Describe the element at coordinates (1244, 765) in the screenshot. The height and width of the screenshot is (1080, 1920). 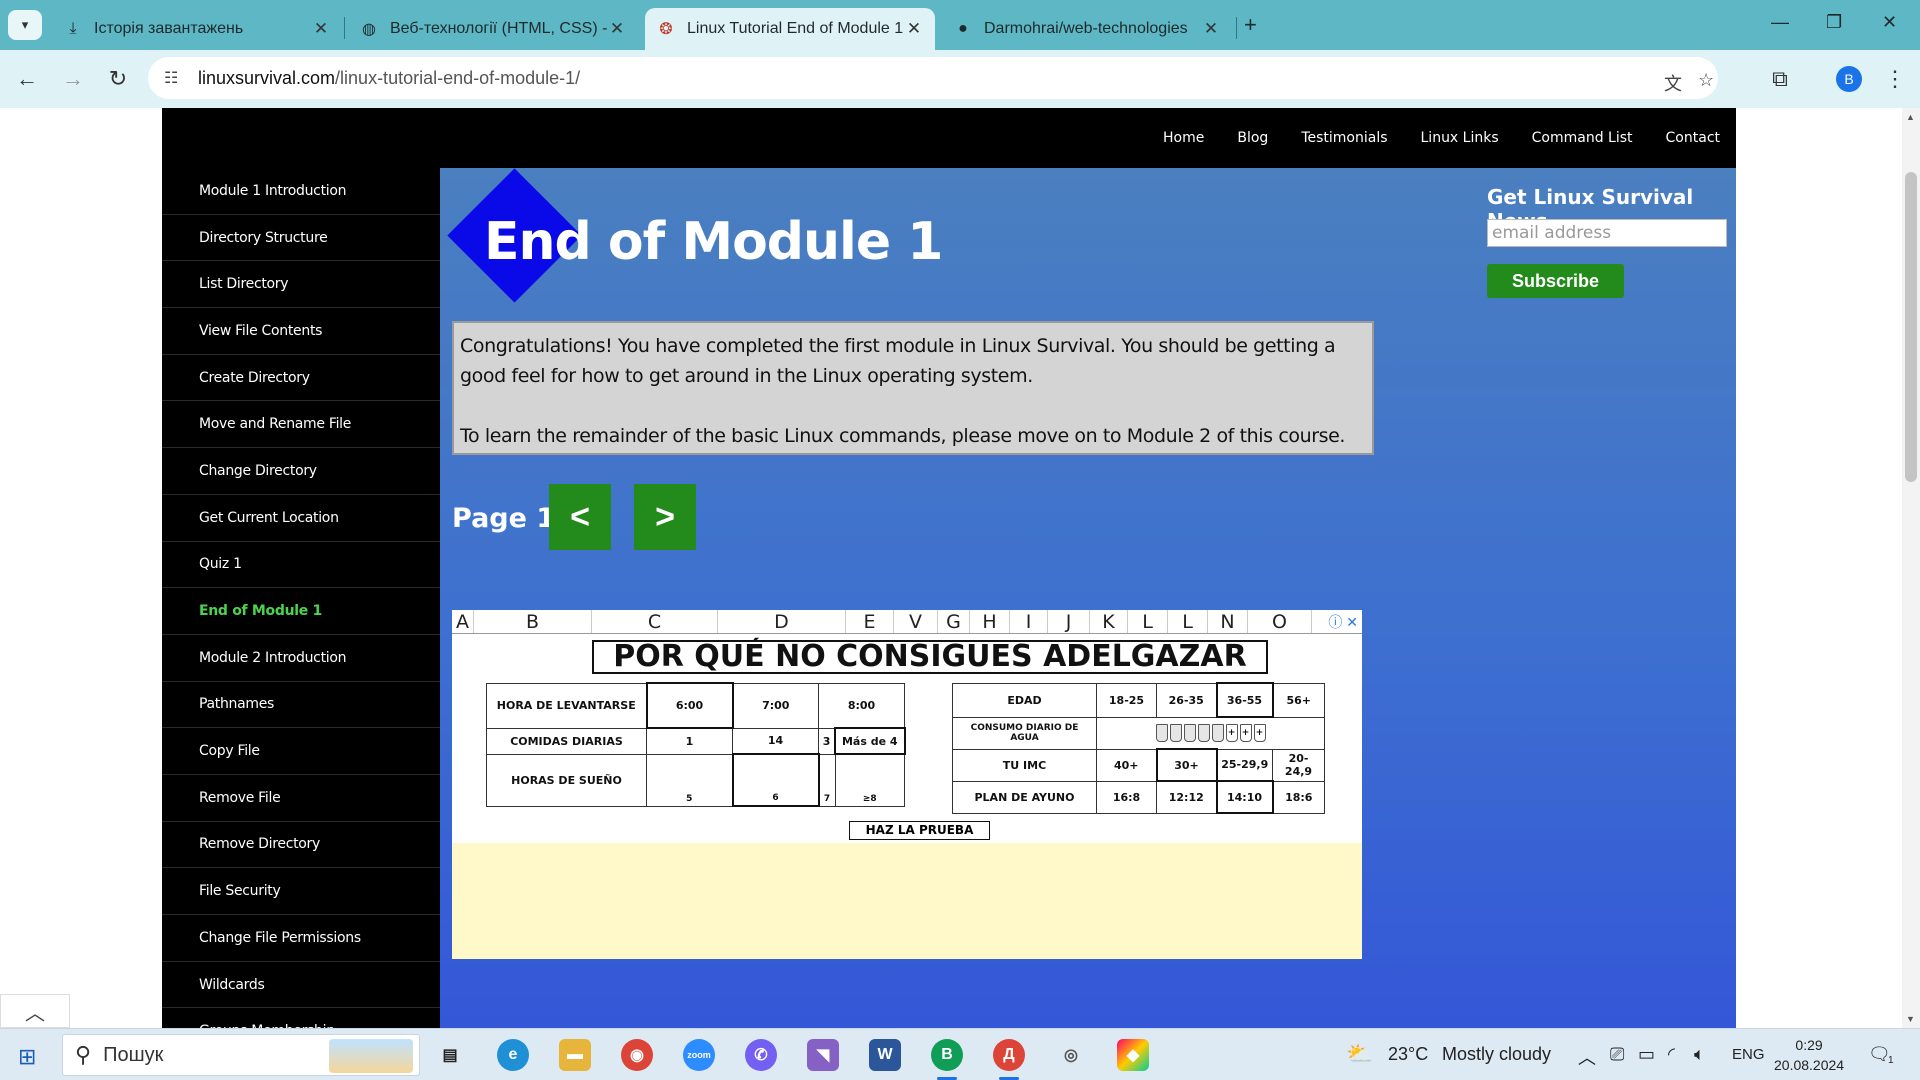
I see `ad-cell: 25-29,9` at that location.